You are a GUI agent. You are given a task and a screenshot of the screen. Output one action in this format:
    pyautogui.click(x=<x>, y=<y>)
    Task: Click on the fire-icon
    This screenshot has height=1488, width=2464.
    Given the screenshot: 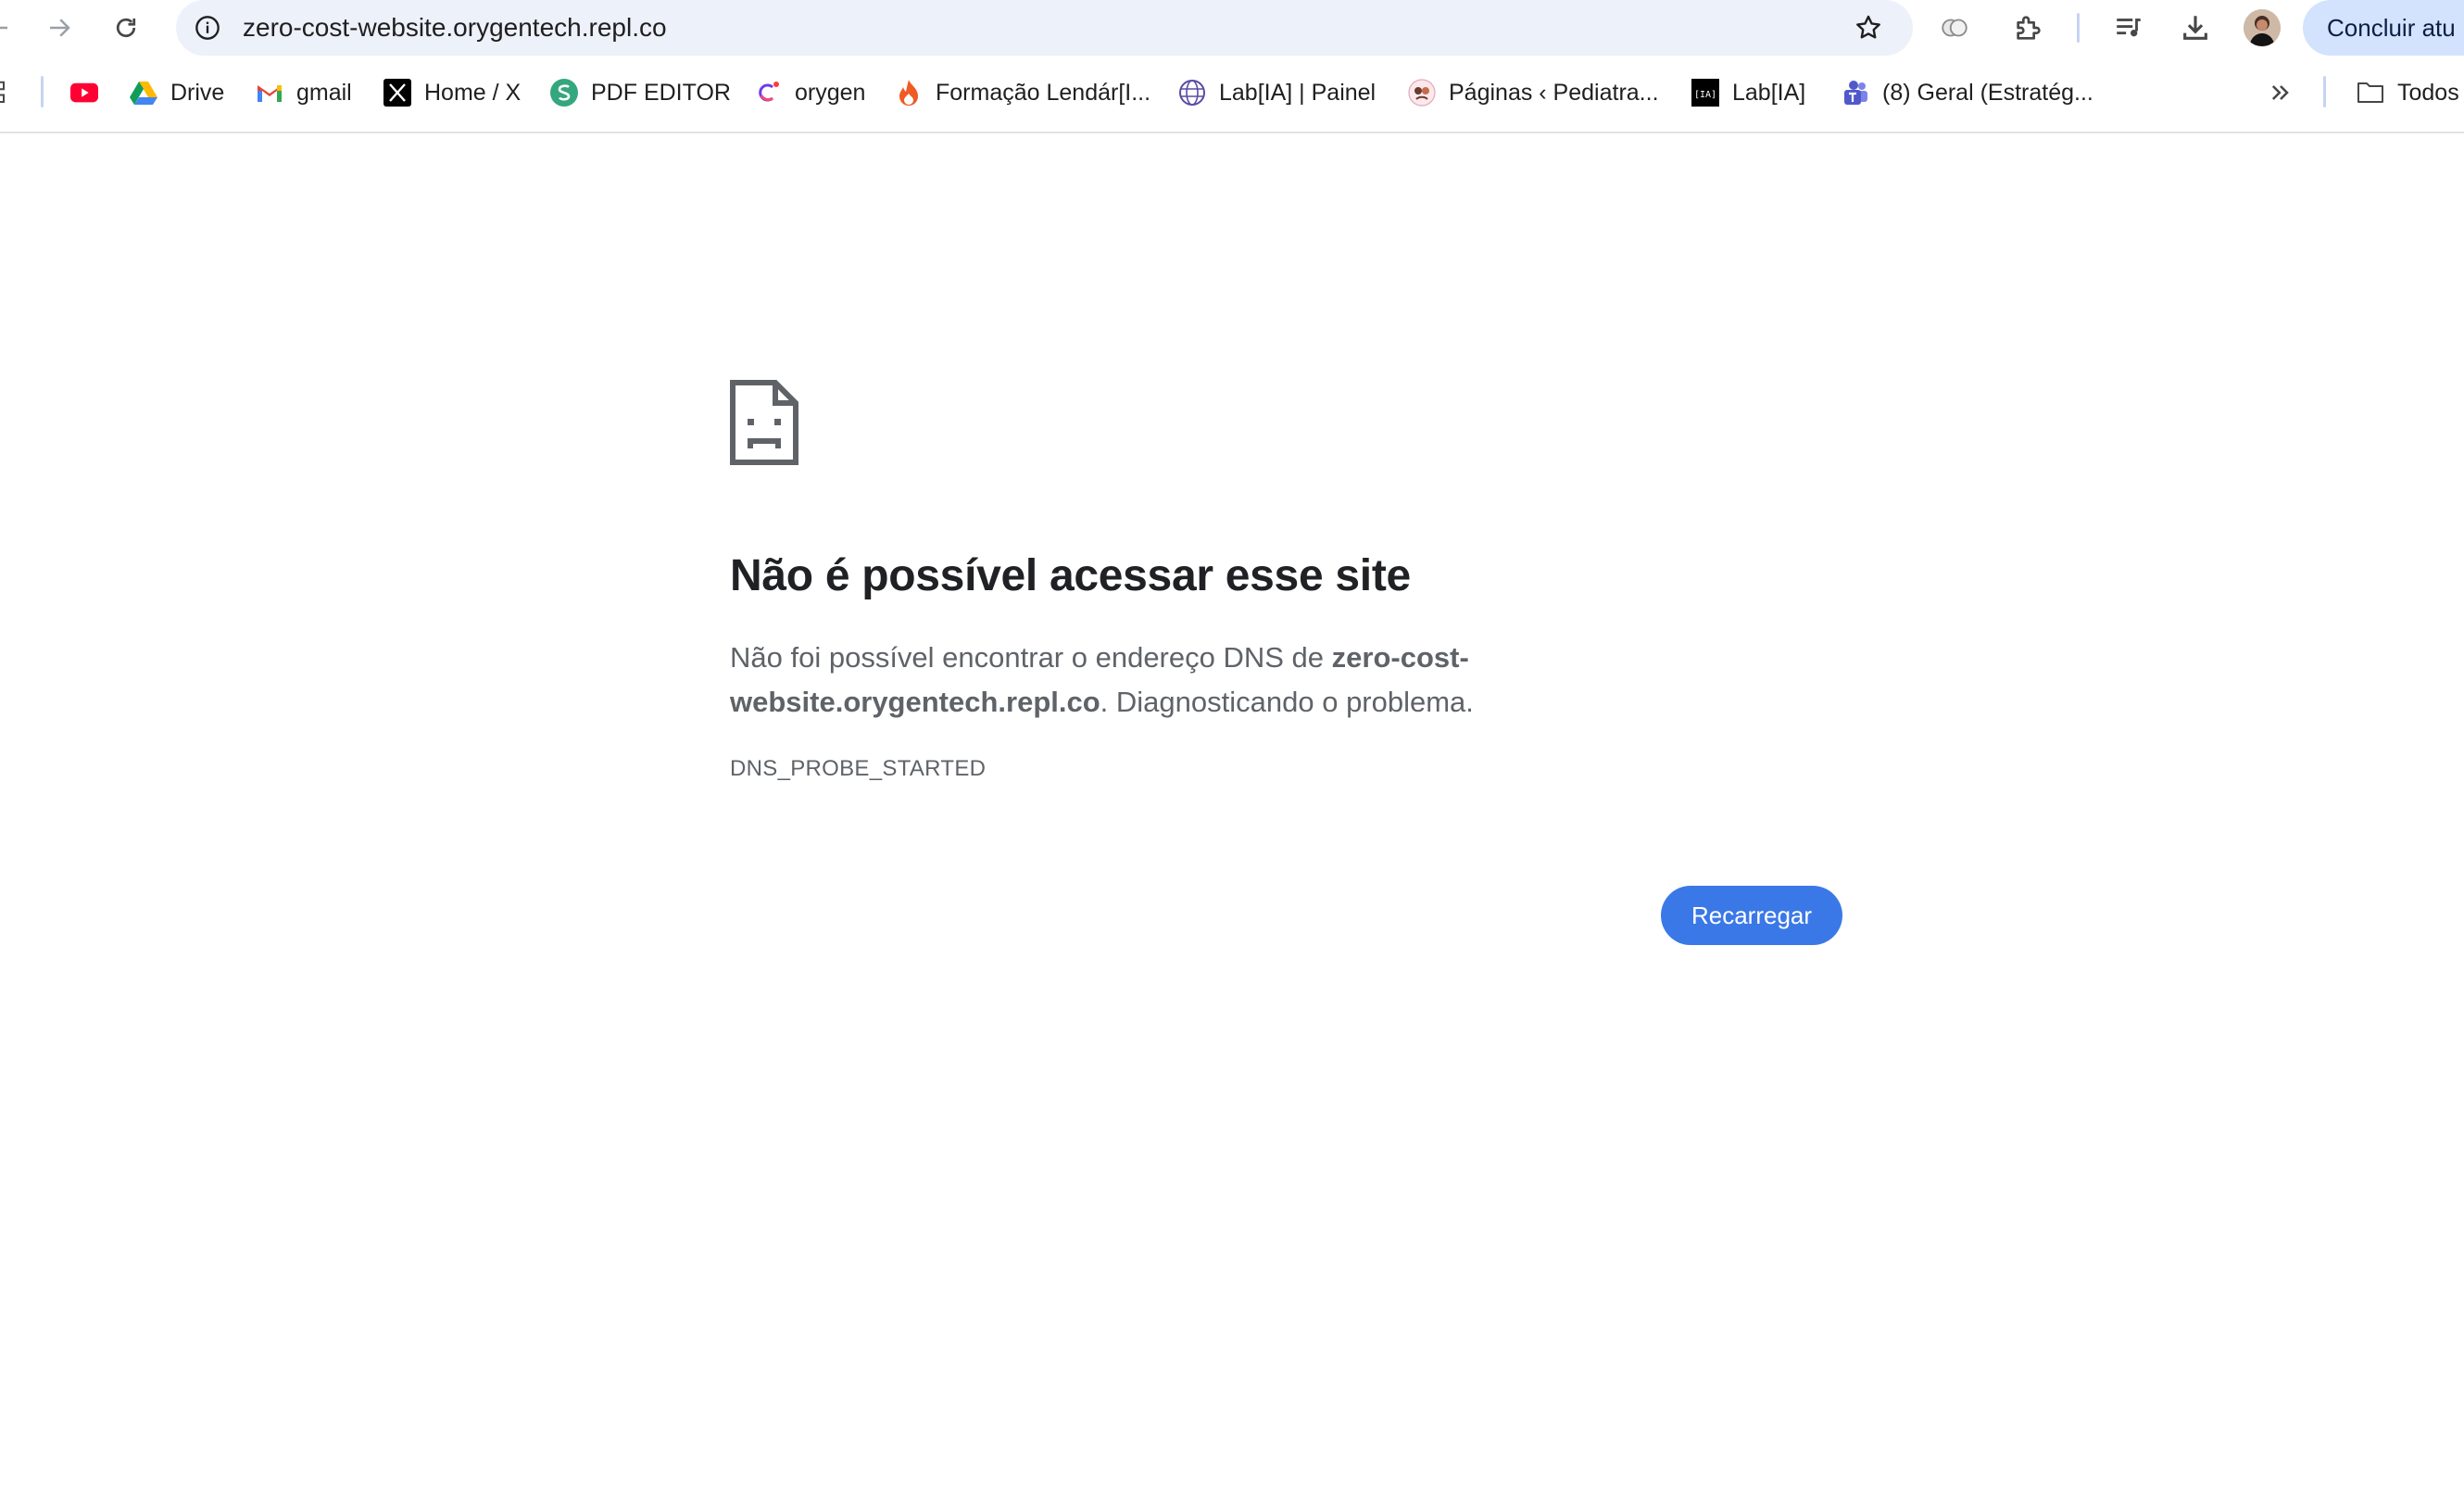 What is the action you would take?
    pyautogui.click(x=909, y=93)
    